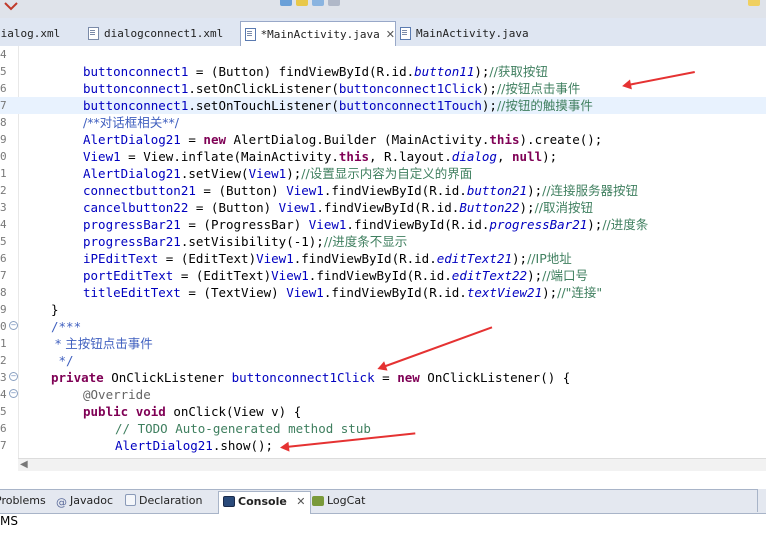 This screenshot has height=539, width=766. I want to click on code-token: iPEditText, so click(121, 258).